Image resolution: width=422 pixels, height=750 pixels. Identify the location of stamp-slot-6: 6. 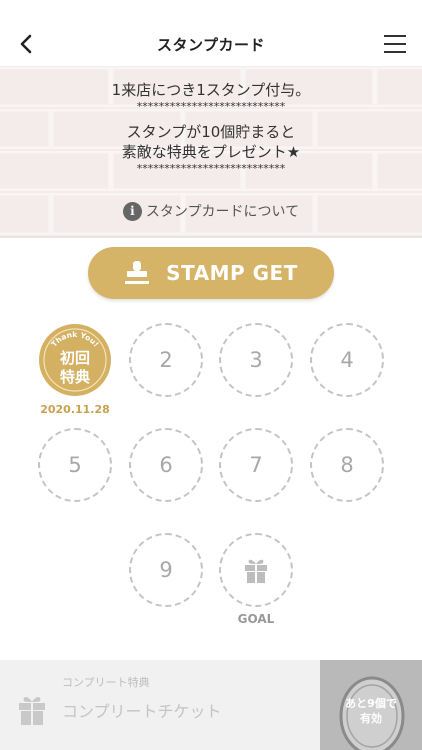
(166, 465).